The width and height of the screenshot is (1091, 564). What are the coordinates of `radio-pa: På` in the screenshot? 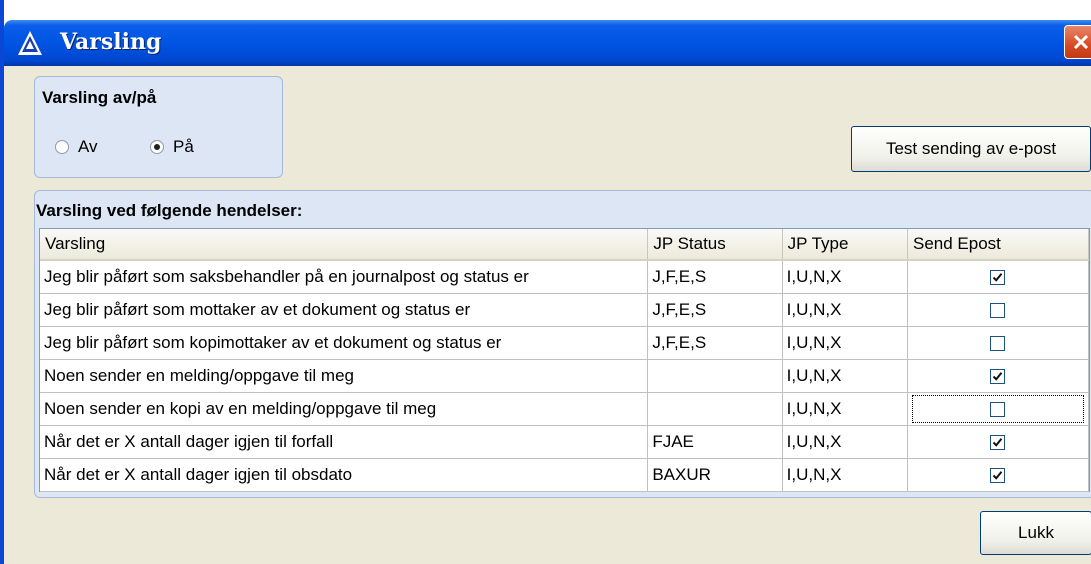 It's located at (172, 147).